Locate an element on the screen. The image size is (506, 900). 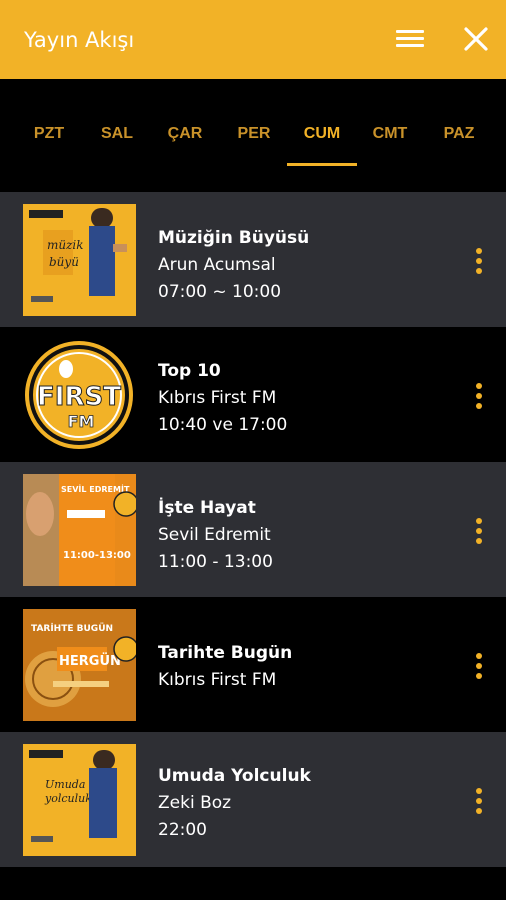
program-host: Sevil Edremit is located at coordinates (214, 535).